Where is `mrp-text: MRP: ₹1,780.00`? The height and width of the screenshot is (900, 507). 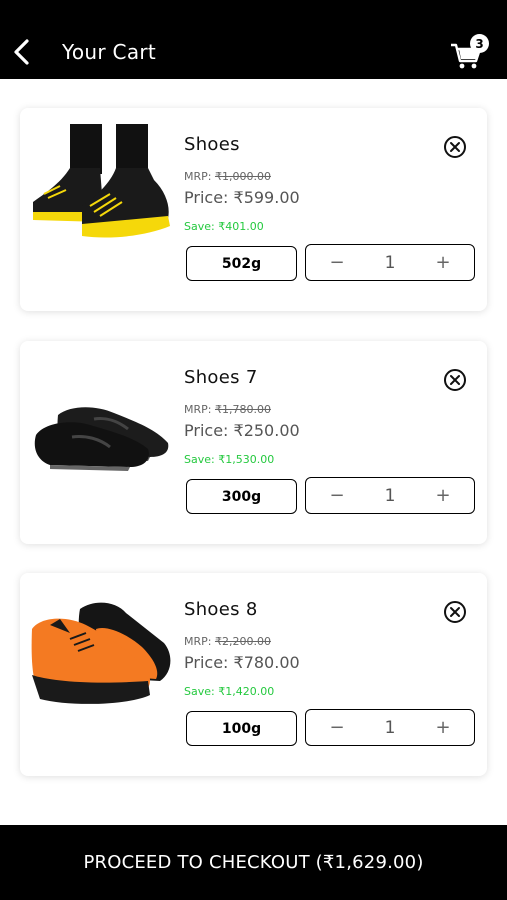
mrp-text: MRP: ₹1,780.00 is located at coordinates (227, 409).